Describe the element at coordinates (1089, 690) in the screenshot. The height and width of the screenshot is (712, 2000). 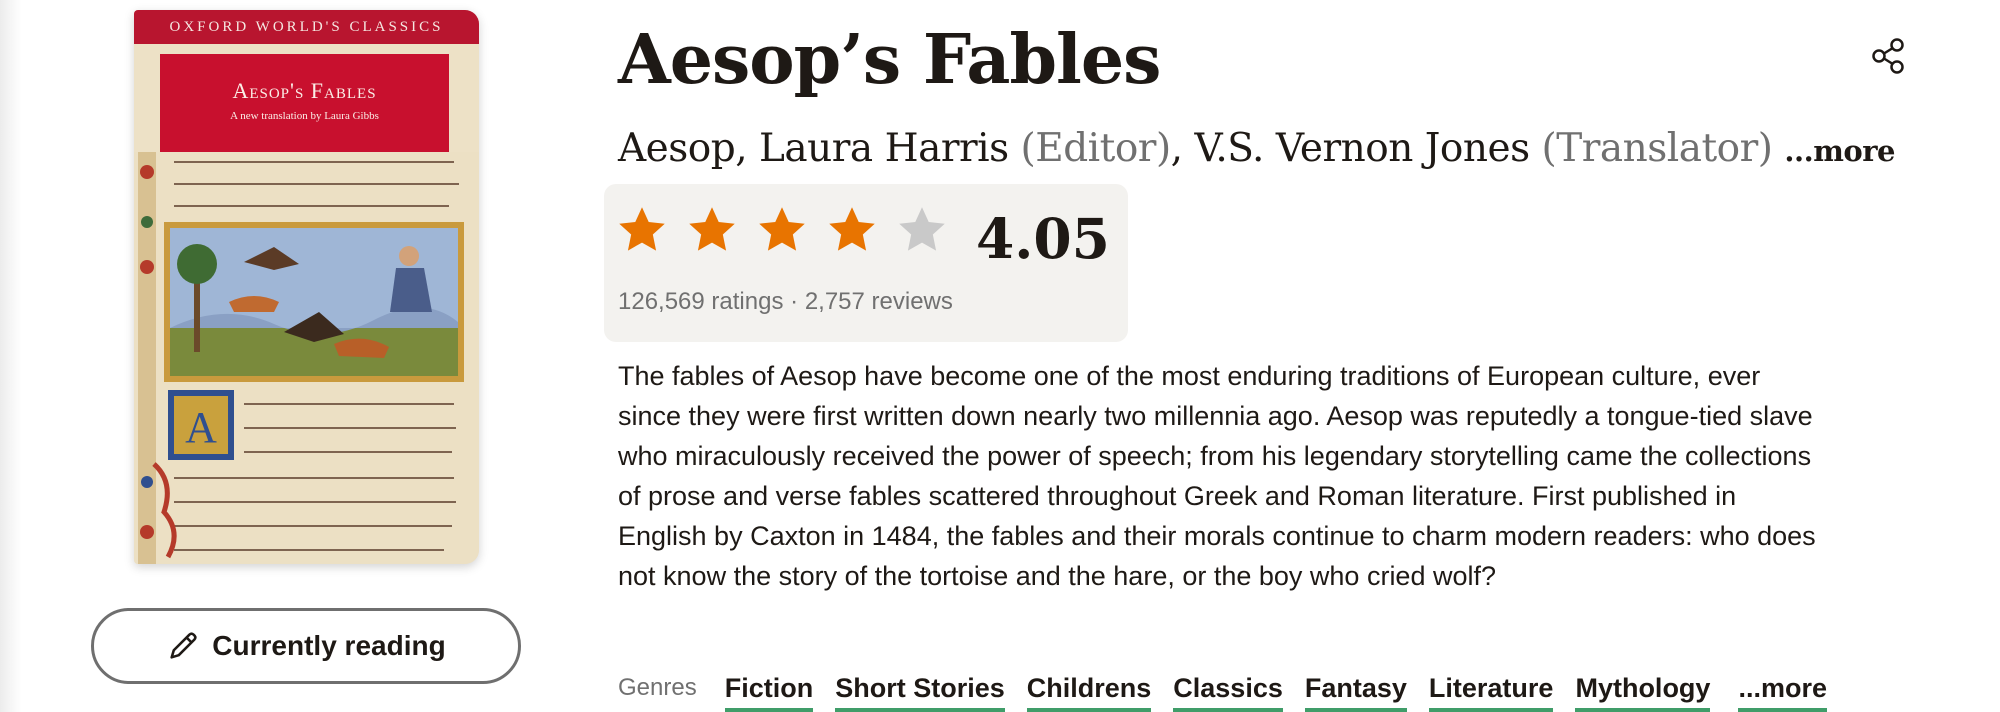
I see `genre-tag: Childrens` at that location.